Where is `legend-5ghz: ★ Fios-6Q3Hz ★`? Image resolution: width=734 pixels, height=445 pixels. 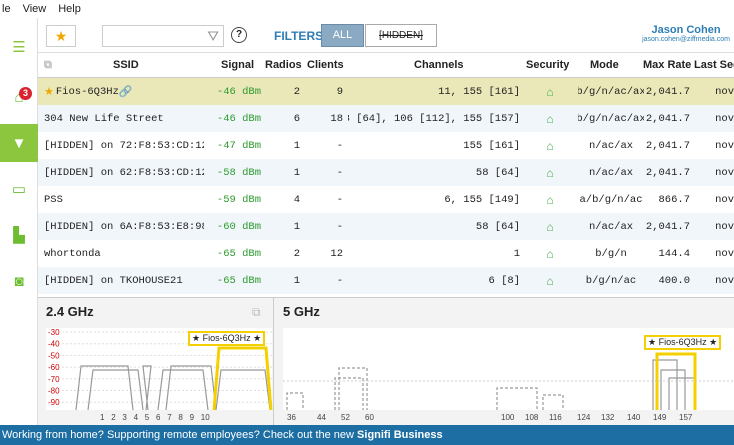
legend-5ghz: ★ Fios-6Q3Hz ★ is located at coordinates (683, 342).